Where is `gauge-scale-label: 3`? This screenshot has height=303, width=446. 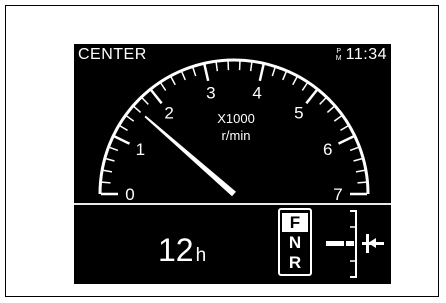 gauge-scale-label: 3 is located at coordinates (210, 93).